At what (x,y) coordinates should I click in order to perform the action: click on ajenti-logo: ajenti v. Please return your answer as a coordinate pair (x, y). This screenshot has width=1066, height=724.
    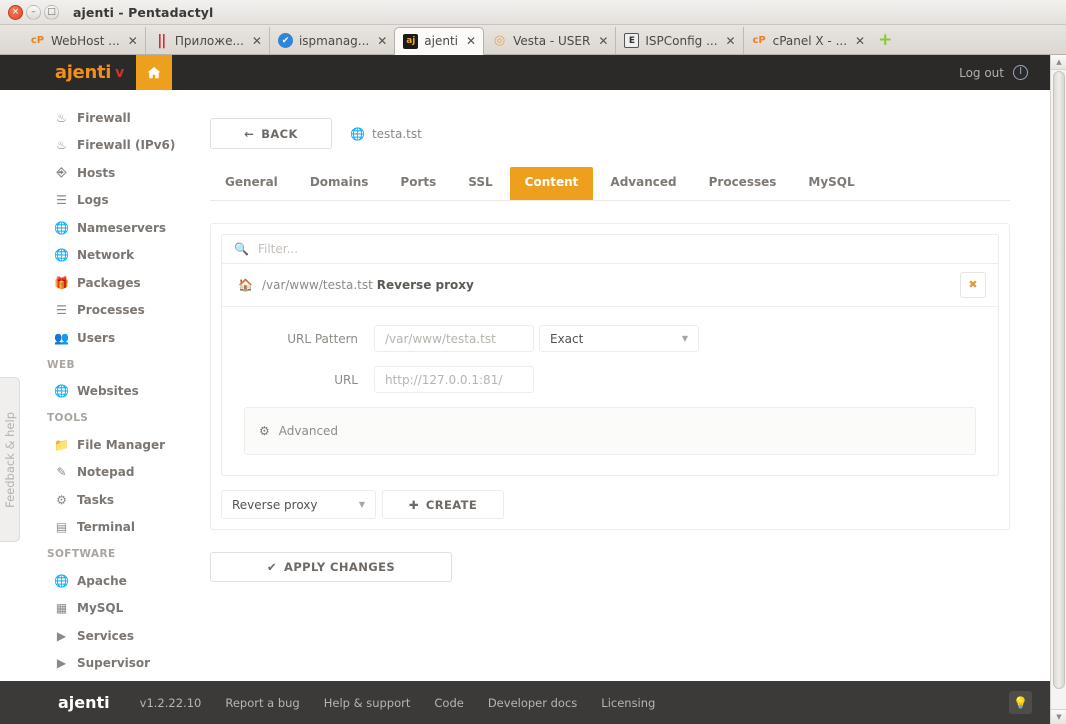
    Looking at the image, I should click on (68, 72).